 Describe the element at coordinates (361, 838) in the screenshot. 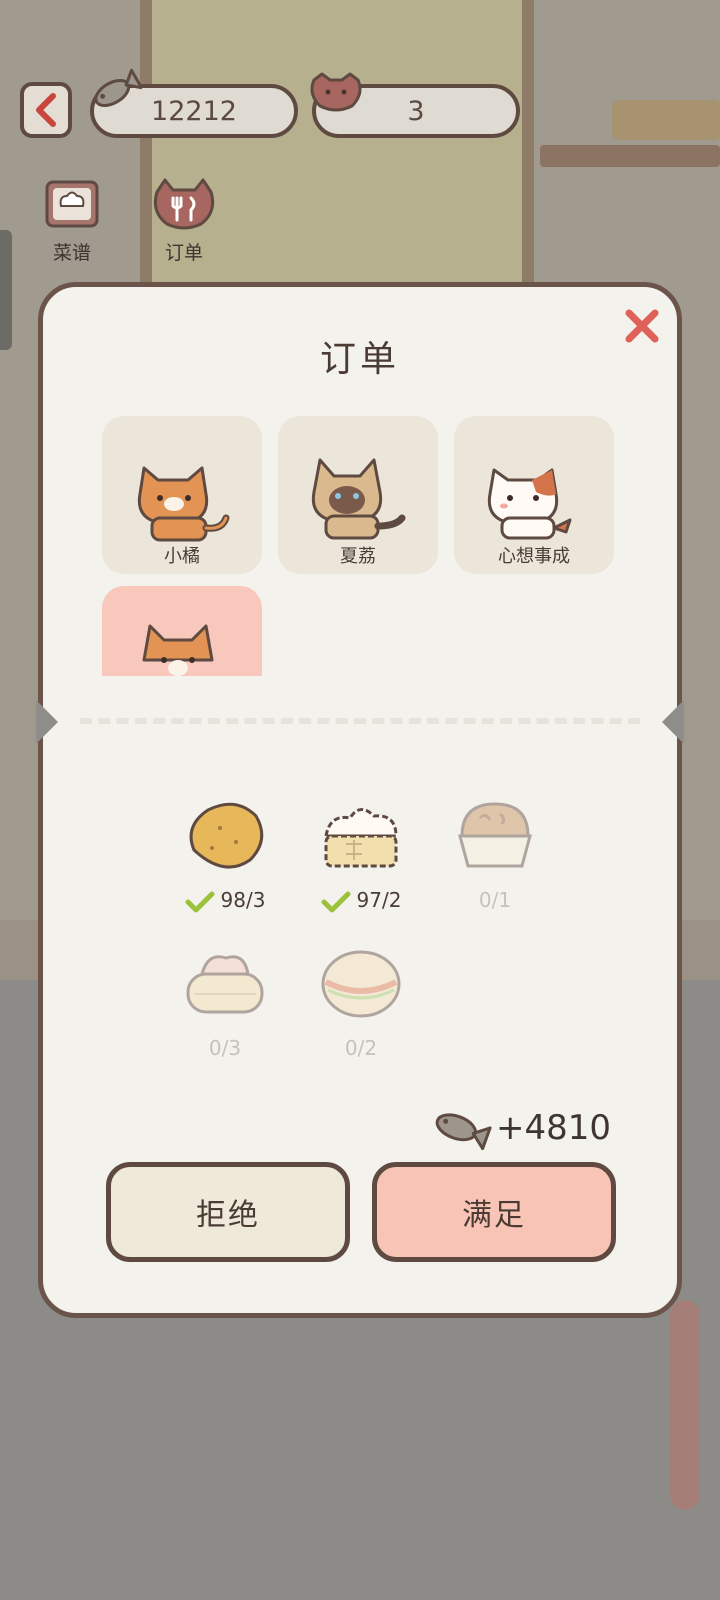

I see `steamed-bun-icon` at that location.